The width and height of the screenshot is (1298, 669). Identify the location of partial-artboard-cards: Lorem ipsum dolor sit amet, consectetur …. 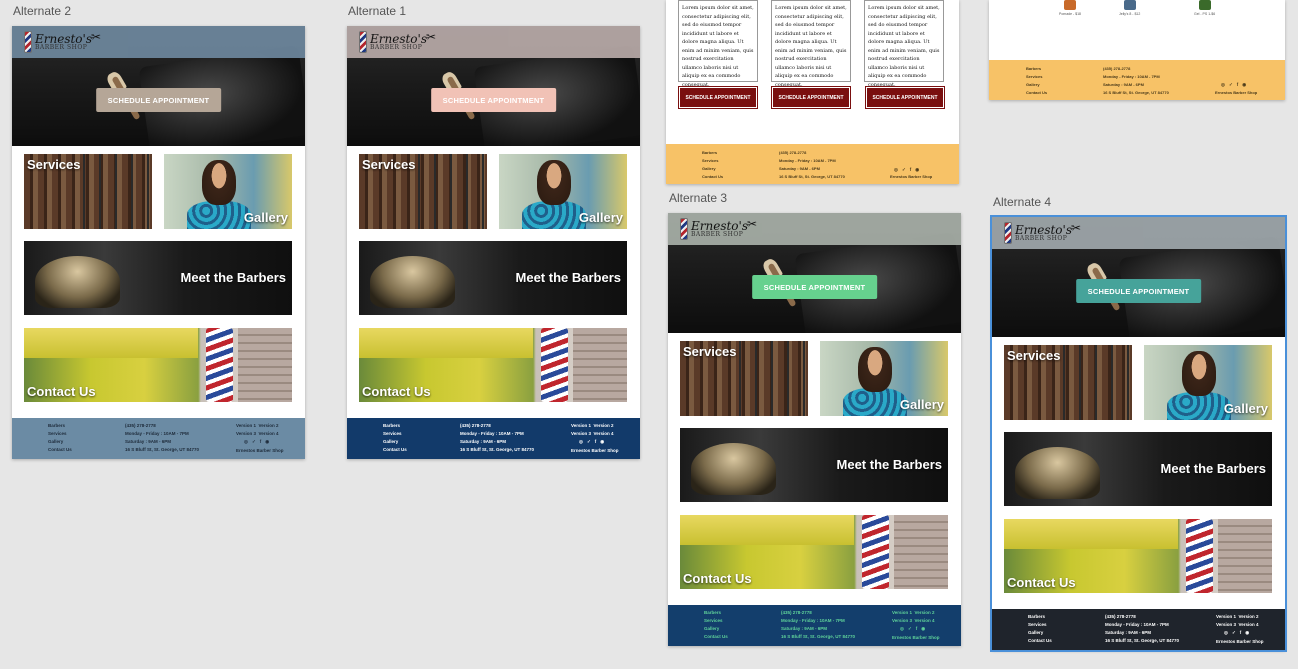
(812, 92).